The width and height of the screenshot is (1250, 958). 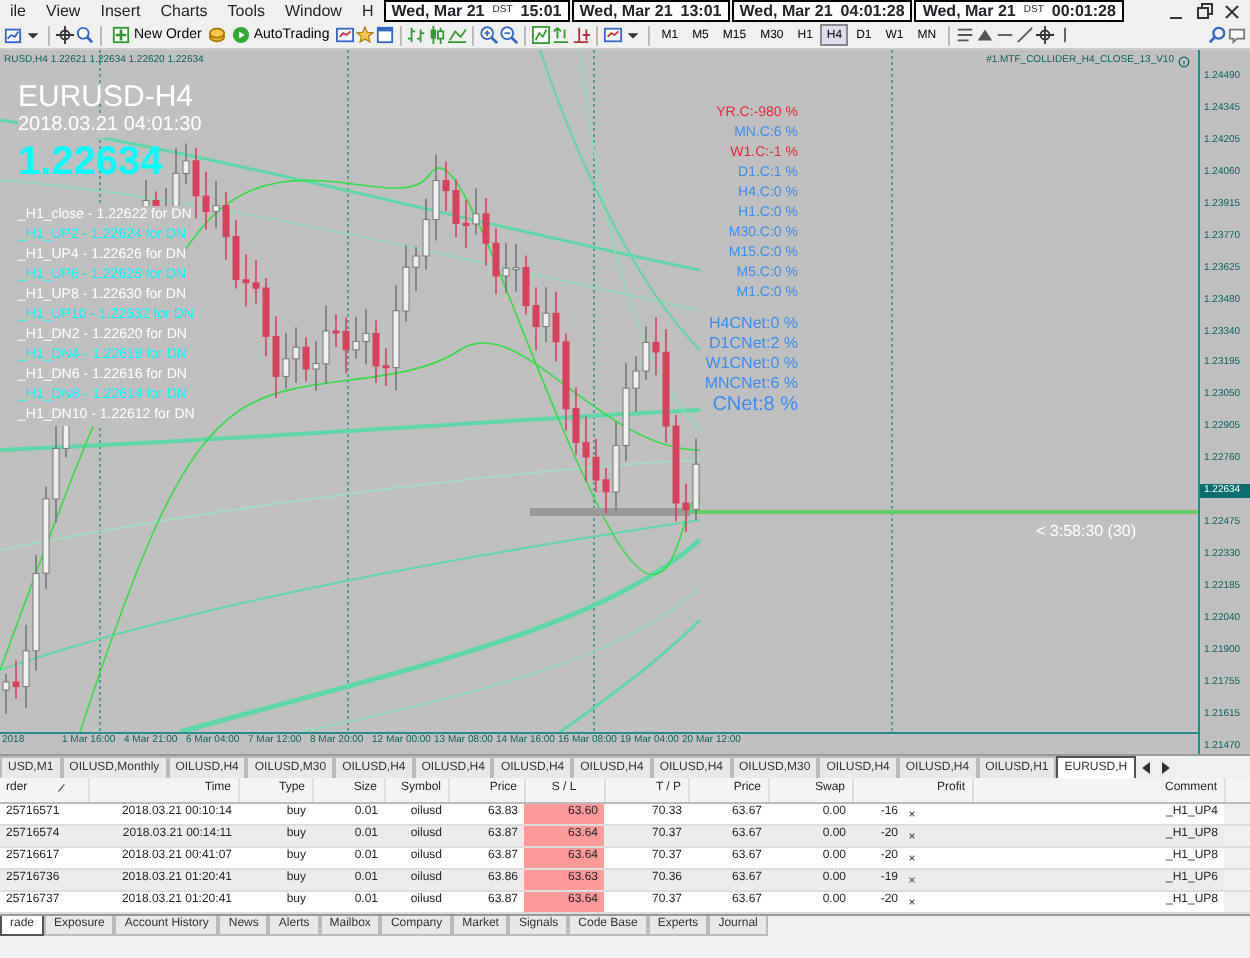 What do you see at coordinates (508, 35) in the screenshot?
I see `zoom-out-icon` at bounding box center [508, 35].